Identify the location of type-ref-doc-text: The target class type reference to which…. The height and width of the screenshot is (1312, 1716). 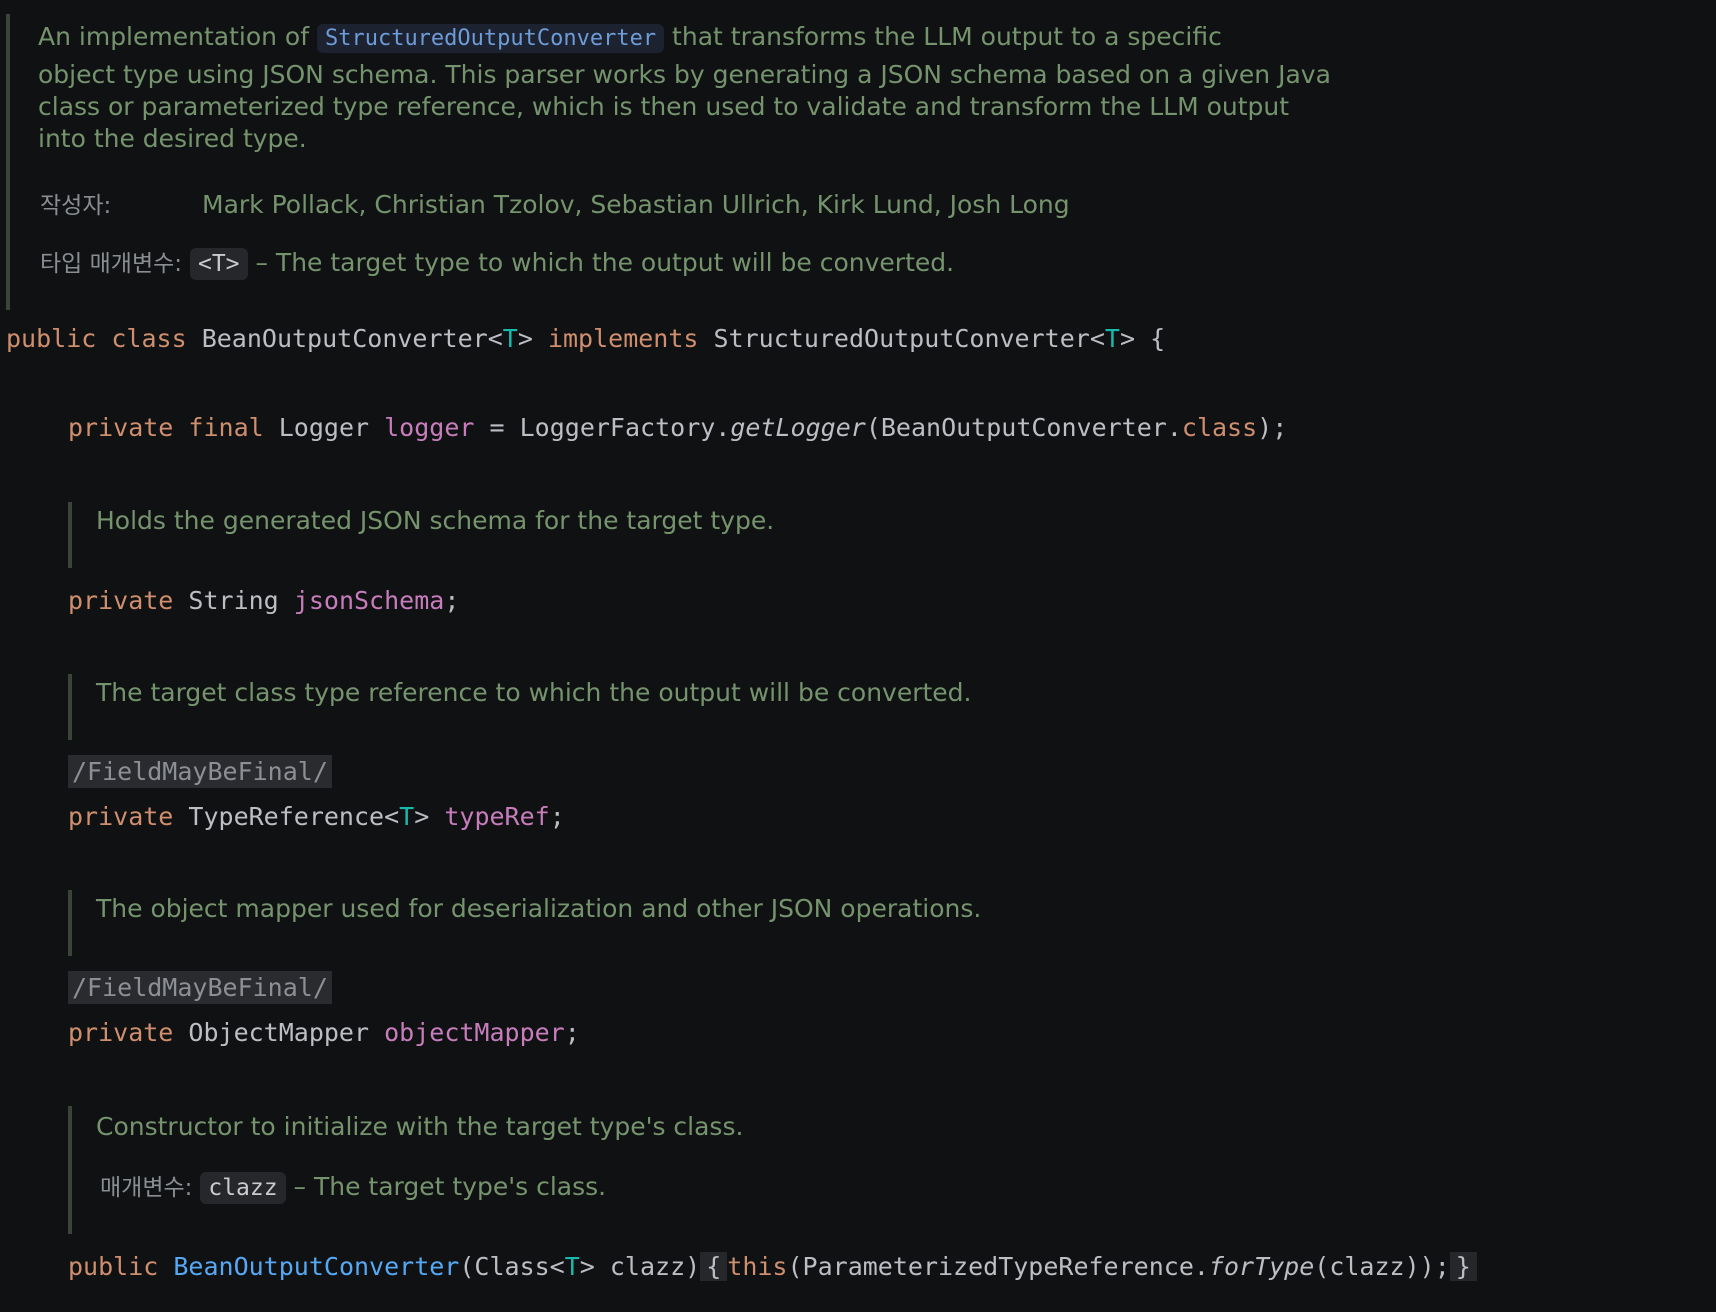
(534, 692).